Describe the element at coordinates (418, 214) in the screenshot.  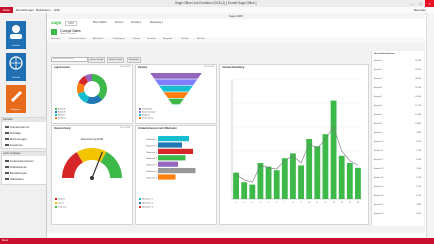
I see `list-row-value: 3.000` at that location.